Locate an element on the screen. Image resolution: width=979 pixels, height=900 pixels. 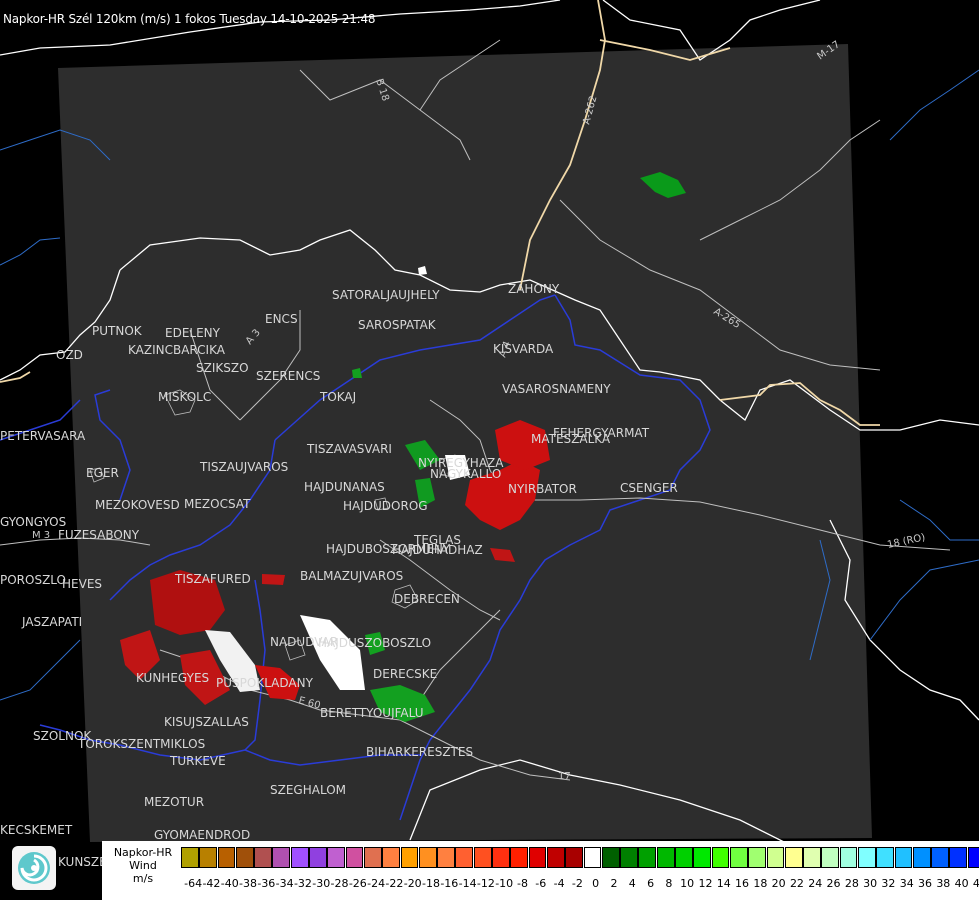
city-label: SZERENCS is located at coordinates (288, 376).